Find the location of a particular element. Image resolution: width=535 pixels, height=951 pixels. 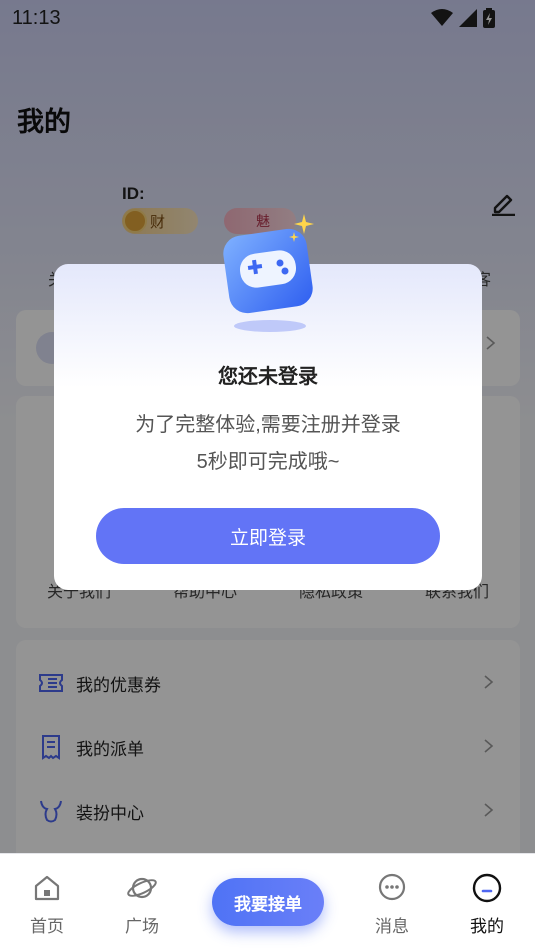

modal-message: 为了完整体验,需要注册并登录 is located at coordinates (268, 425).